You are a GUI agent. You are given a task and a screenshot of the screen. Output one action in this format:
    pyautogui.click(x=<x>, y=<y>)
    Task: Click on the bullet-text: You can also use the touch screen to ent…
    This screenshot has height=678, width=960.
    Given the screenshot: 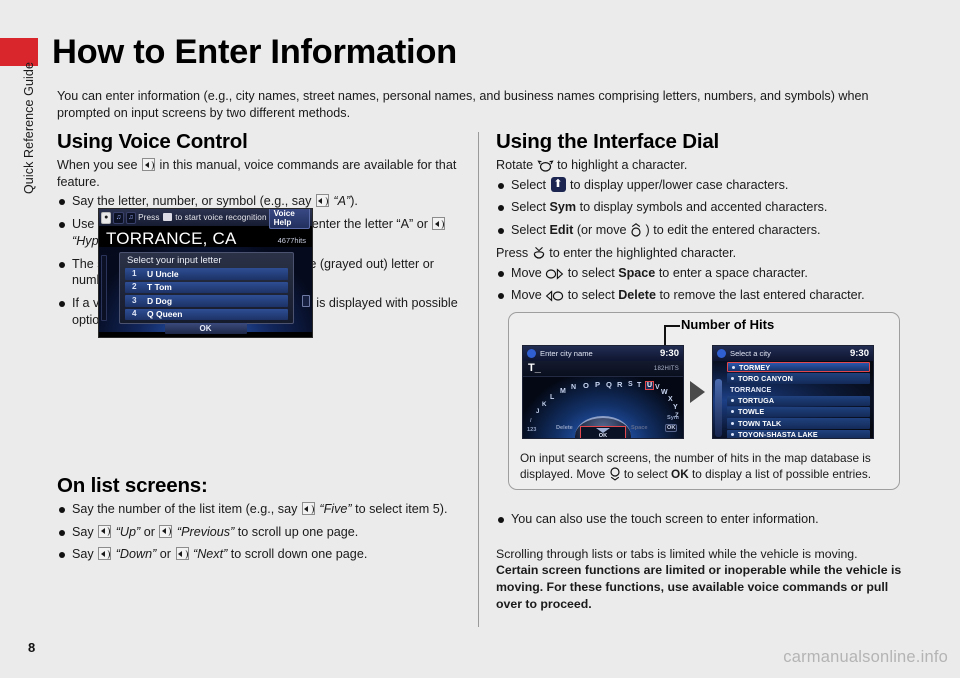 What is the action you would take?
    pyautogui.click(x=665, y=519)
    